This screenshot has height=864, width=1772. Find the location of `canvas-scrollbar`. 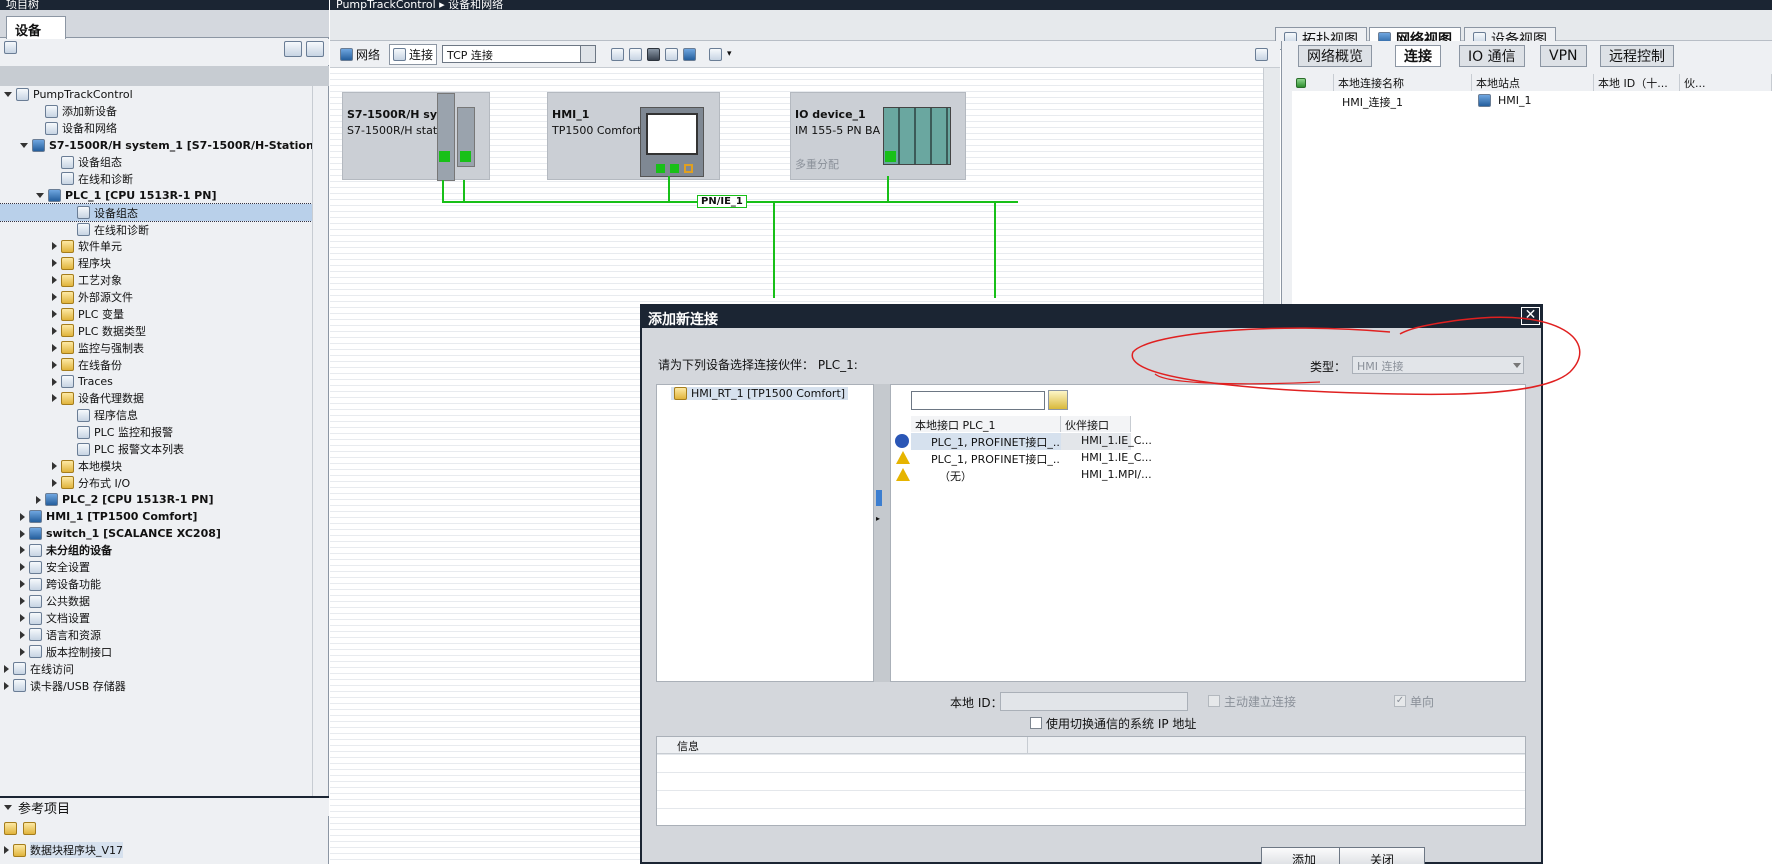

canvas-scrollbar is located at coordinates (1271, 188).